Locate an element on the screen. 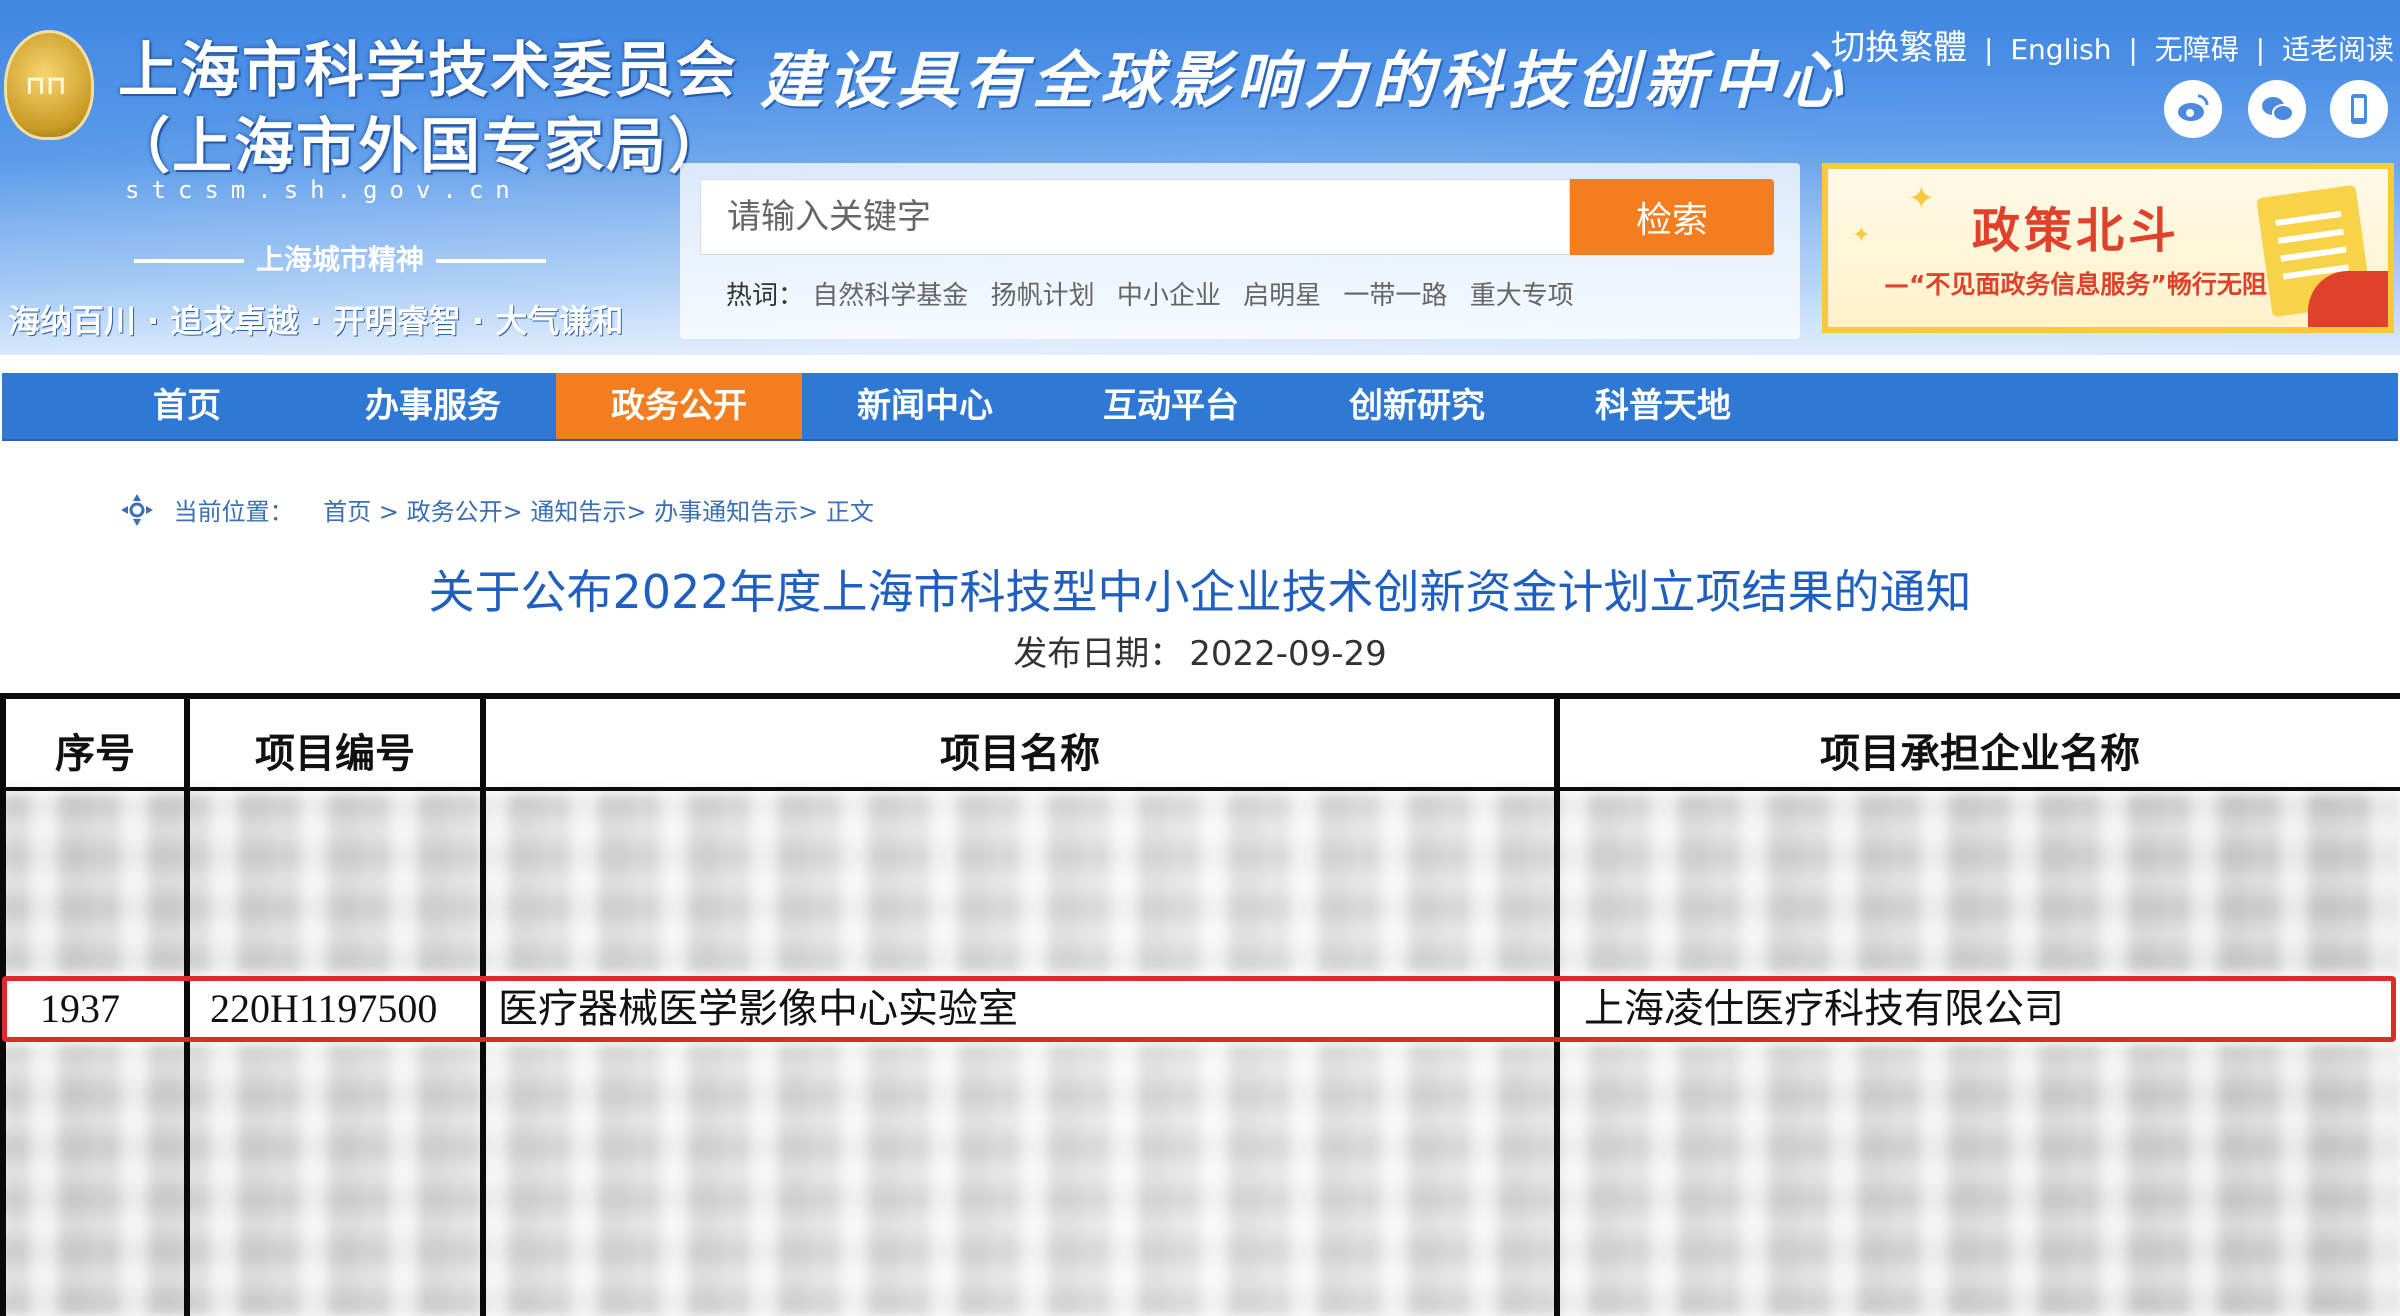 Image resolution: width=2400 pixels, height=1316 pixels. location-icon is located at coordinates (137, 513).